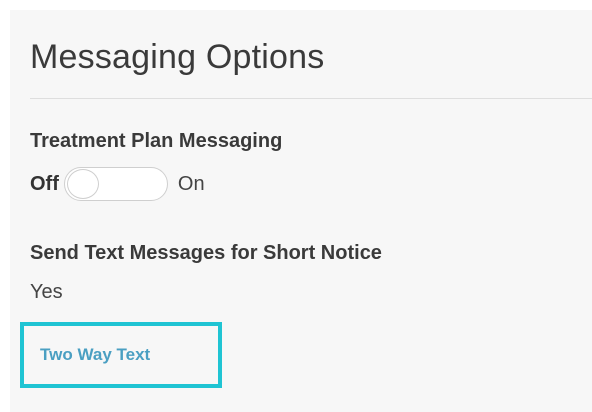 The width and height of the screenshot is (592, 412). What do you see at coordinates (177, 57) in the screenshot?
I see `page-title: Messaging Options` at bounding box center [177, 57].